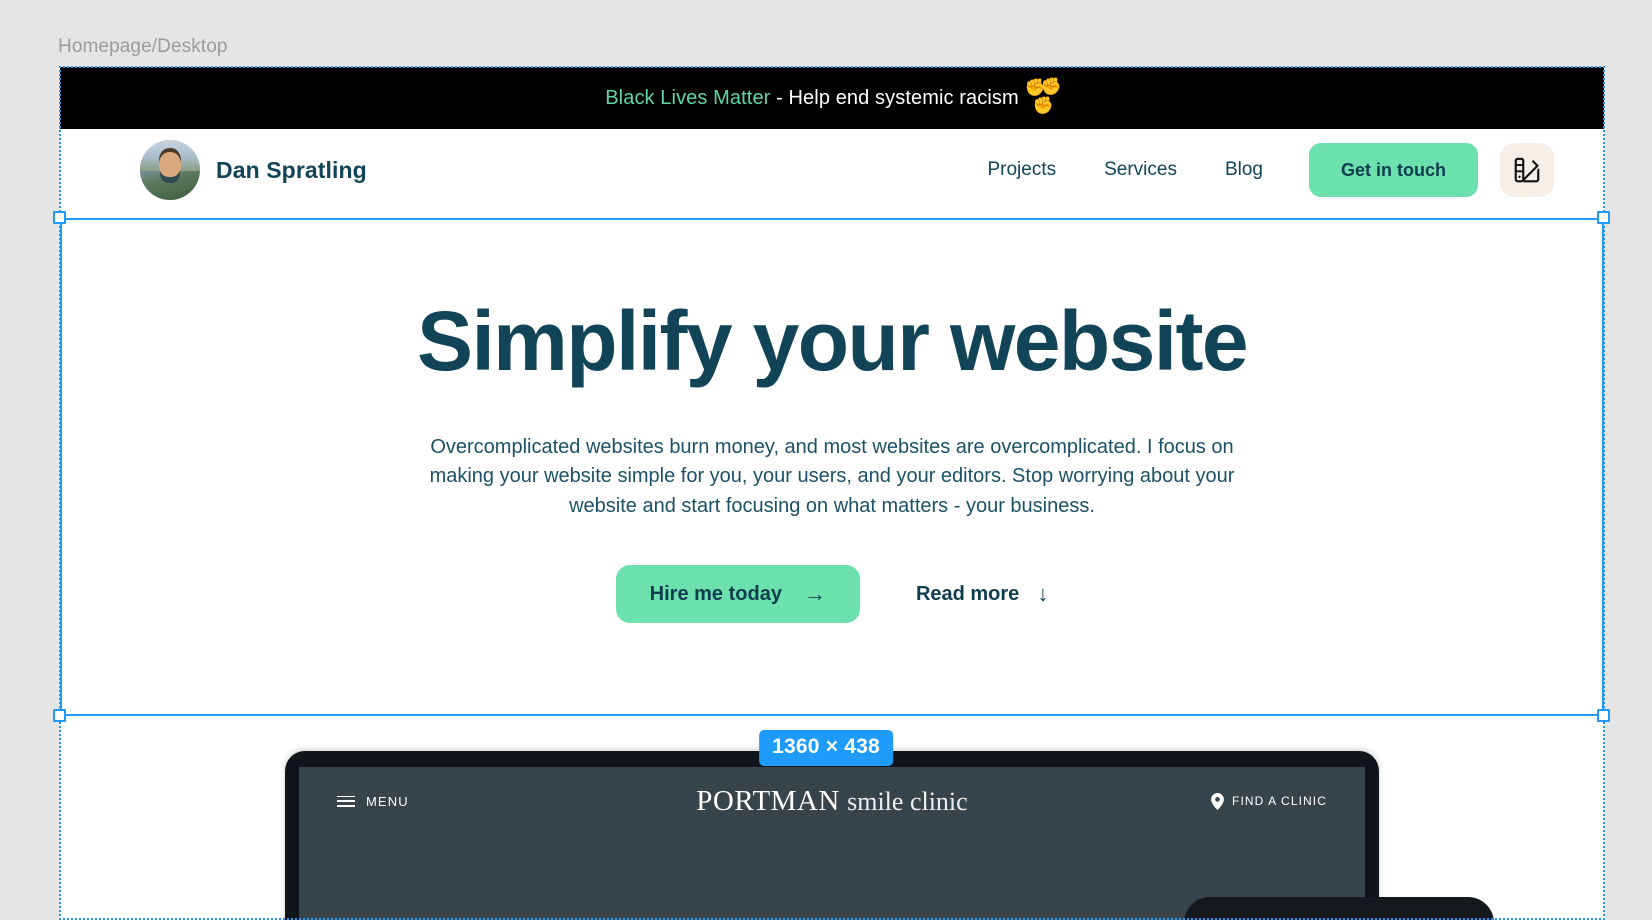  I want to click on hero-actions: Hire me today → Read more ↓, so click(832, 594).